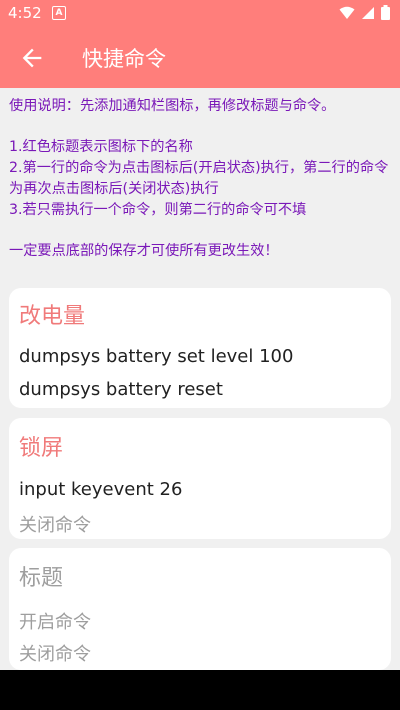 The height and width of the screenshot is (710, 400). I want to click on off-command-input: dumpsys battery reset, so click(121, 389).